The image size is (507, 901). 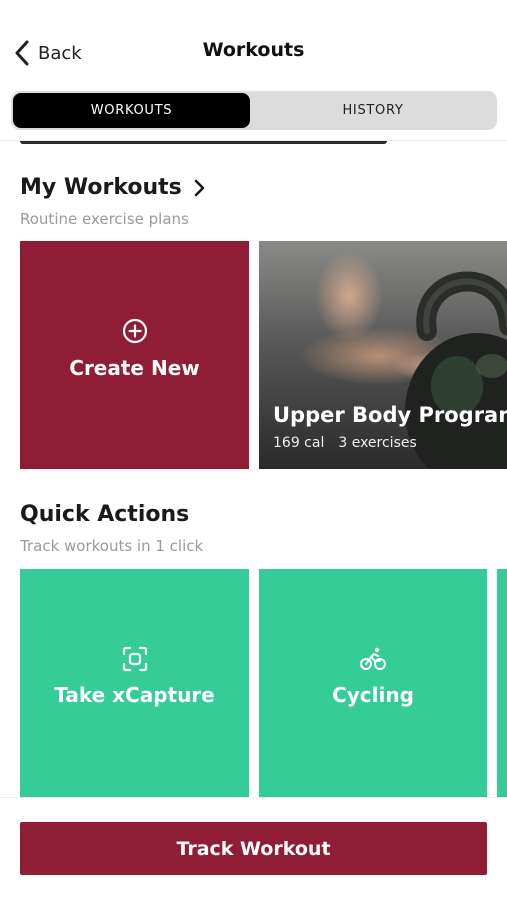 I want to click on program-meta: 169 cal 3 exercises, so click(x=345, y=443).